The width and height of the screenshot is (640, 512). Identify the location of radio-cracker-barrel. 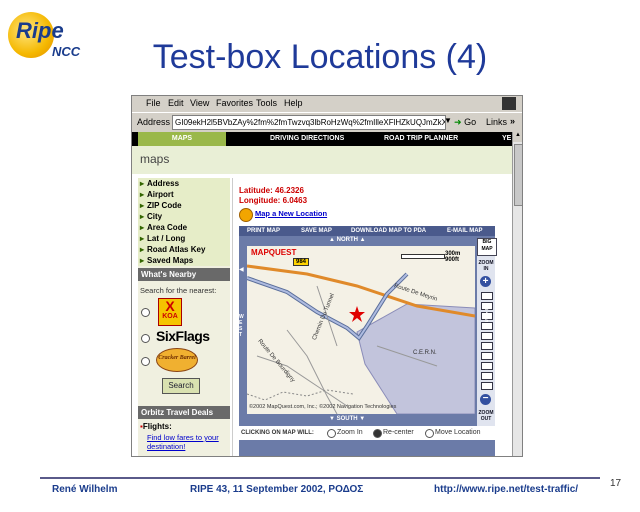
(145, 361).